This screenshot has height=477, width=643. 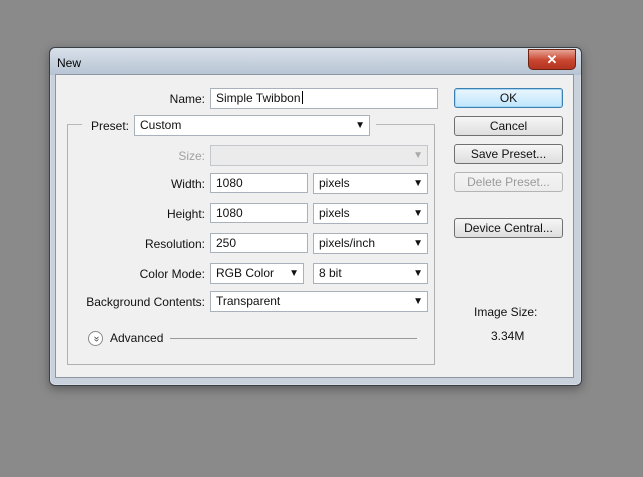 I want to click on width-label: Width:, so click(x=187, y=184).